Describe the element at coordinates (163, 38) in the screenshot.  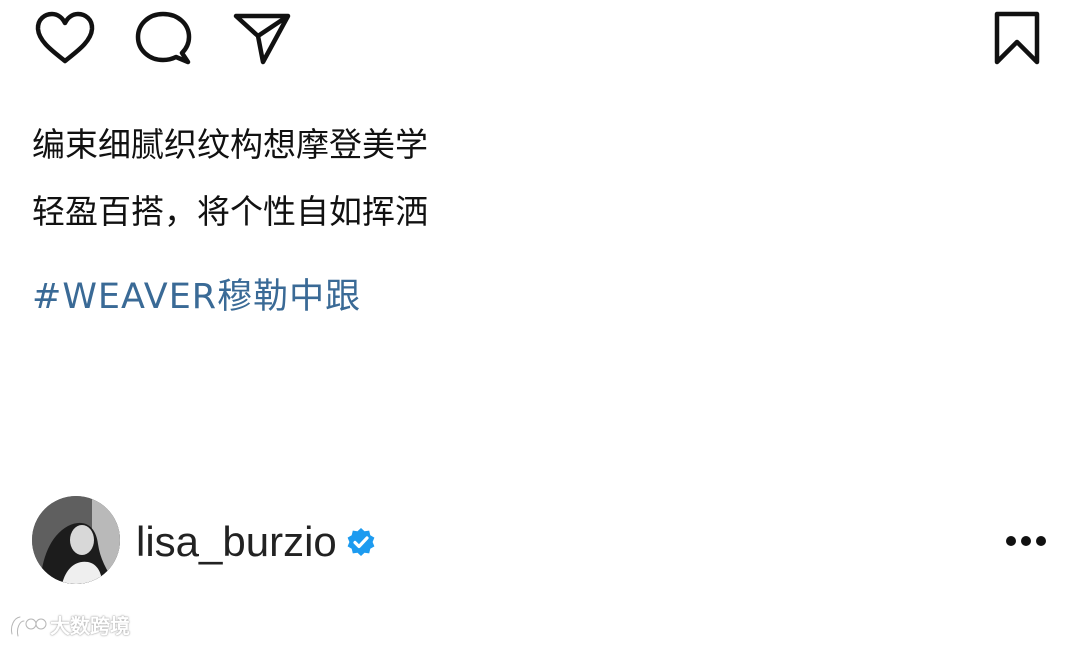
I see `comment-icon` at that location.